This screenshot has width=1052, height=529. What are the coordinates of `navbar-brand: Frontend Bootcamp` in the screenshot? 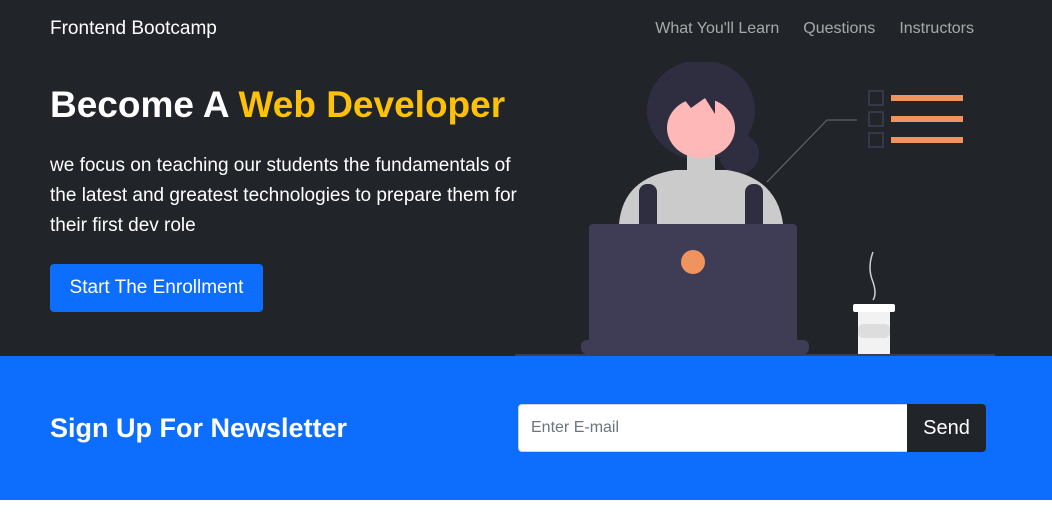 It's located at (133, 29).